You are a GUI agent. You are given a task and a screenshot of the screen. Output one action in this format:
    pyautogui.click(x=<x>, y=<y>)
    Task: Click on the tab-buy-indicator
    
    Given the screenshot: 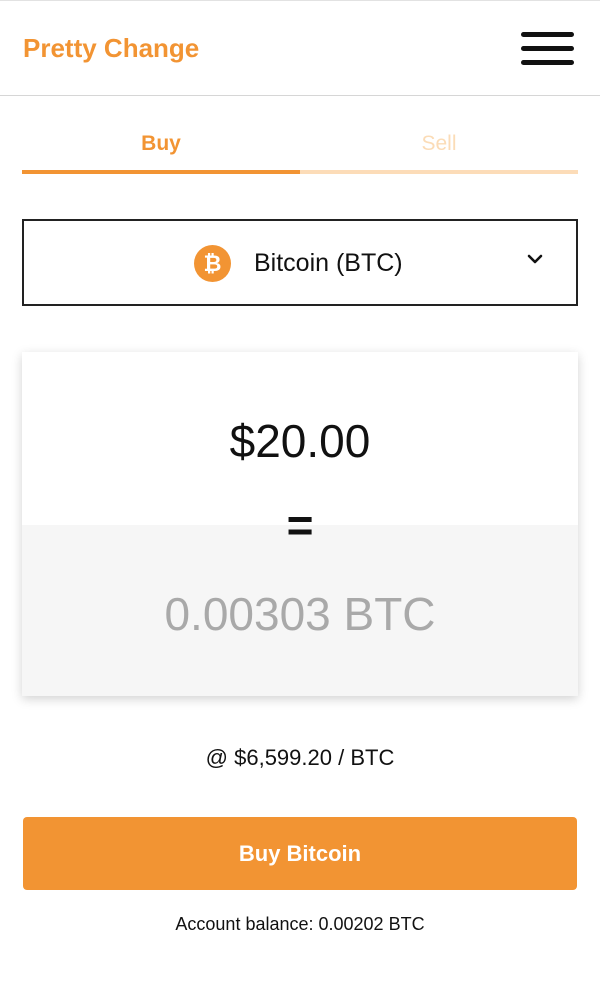 What is the action you would take?
    pyautogui.click(x=161, y=172)
    